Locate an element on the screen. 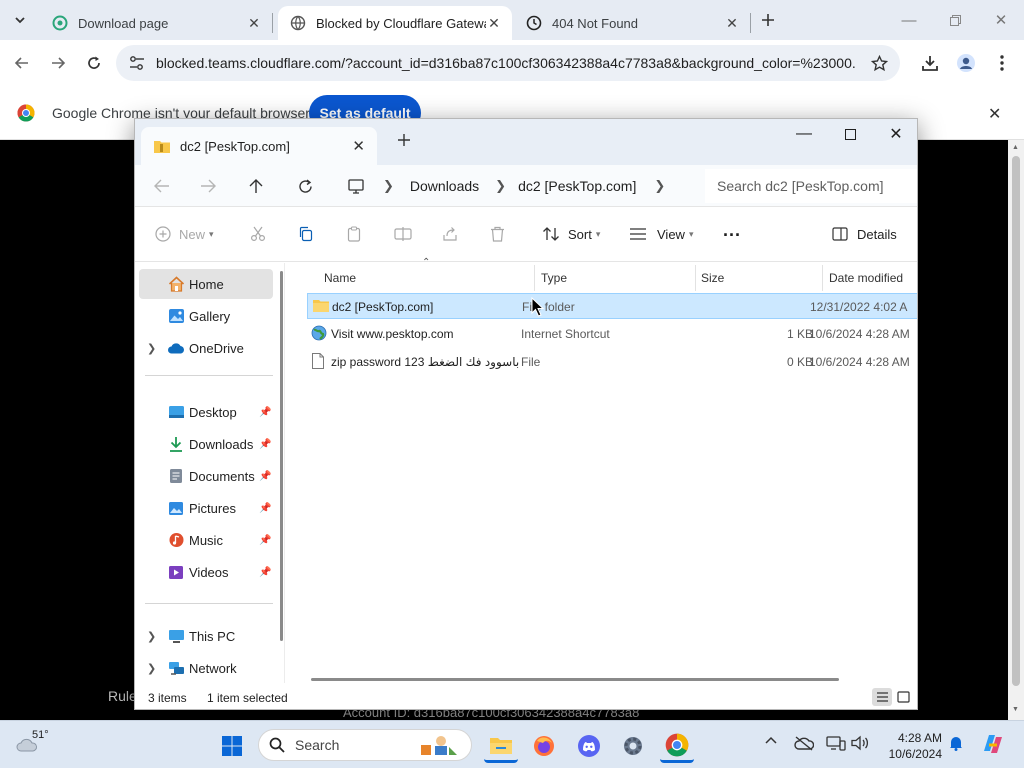  explorer-back-icon is located at coordinates (162, 186).